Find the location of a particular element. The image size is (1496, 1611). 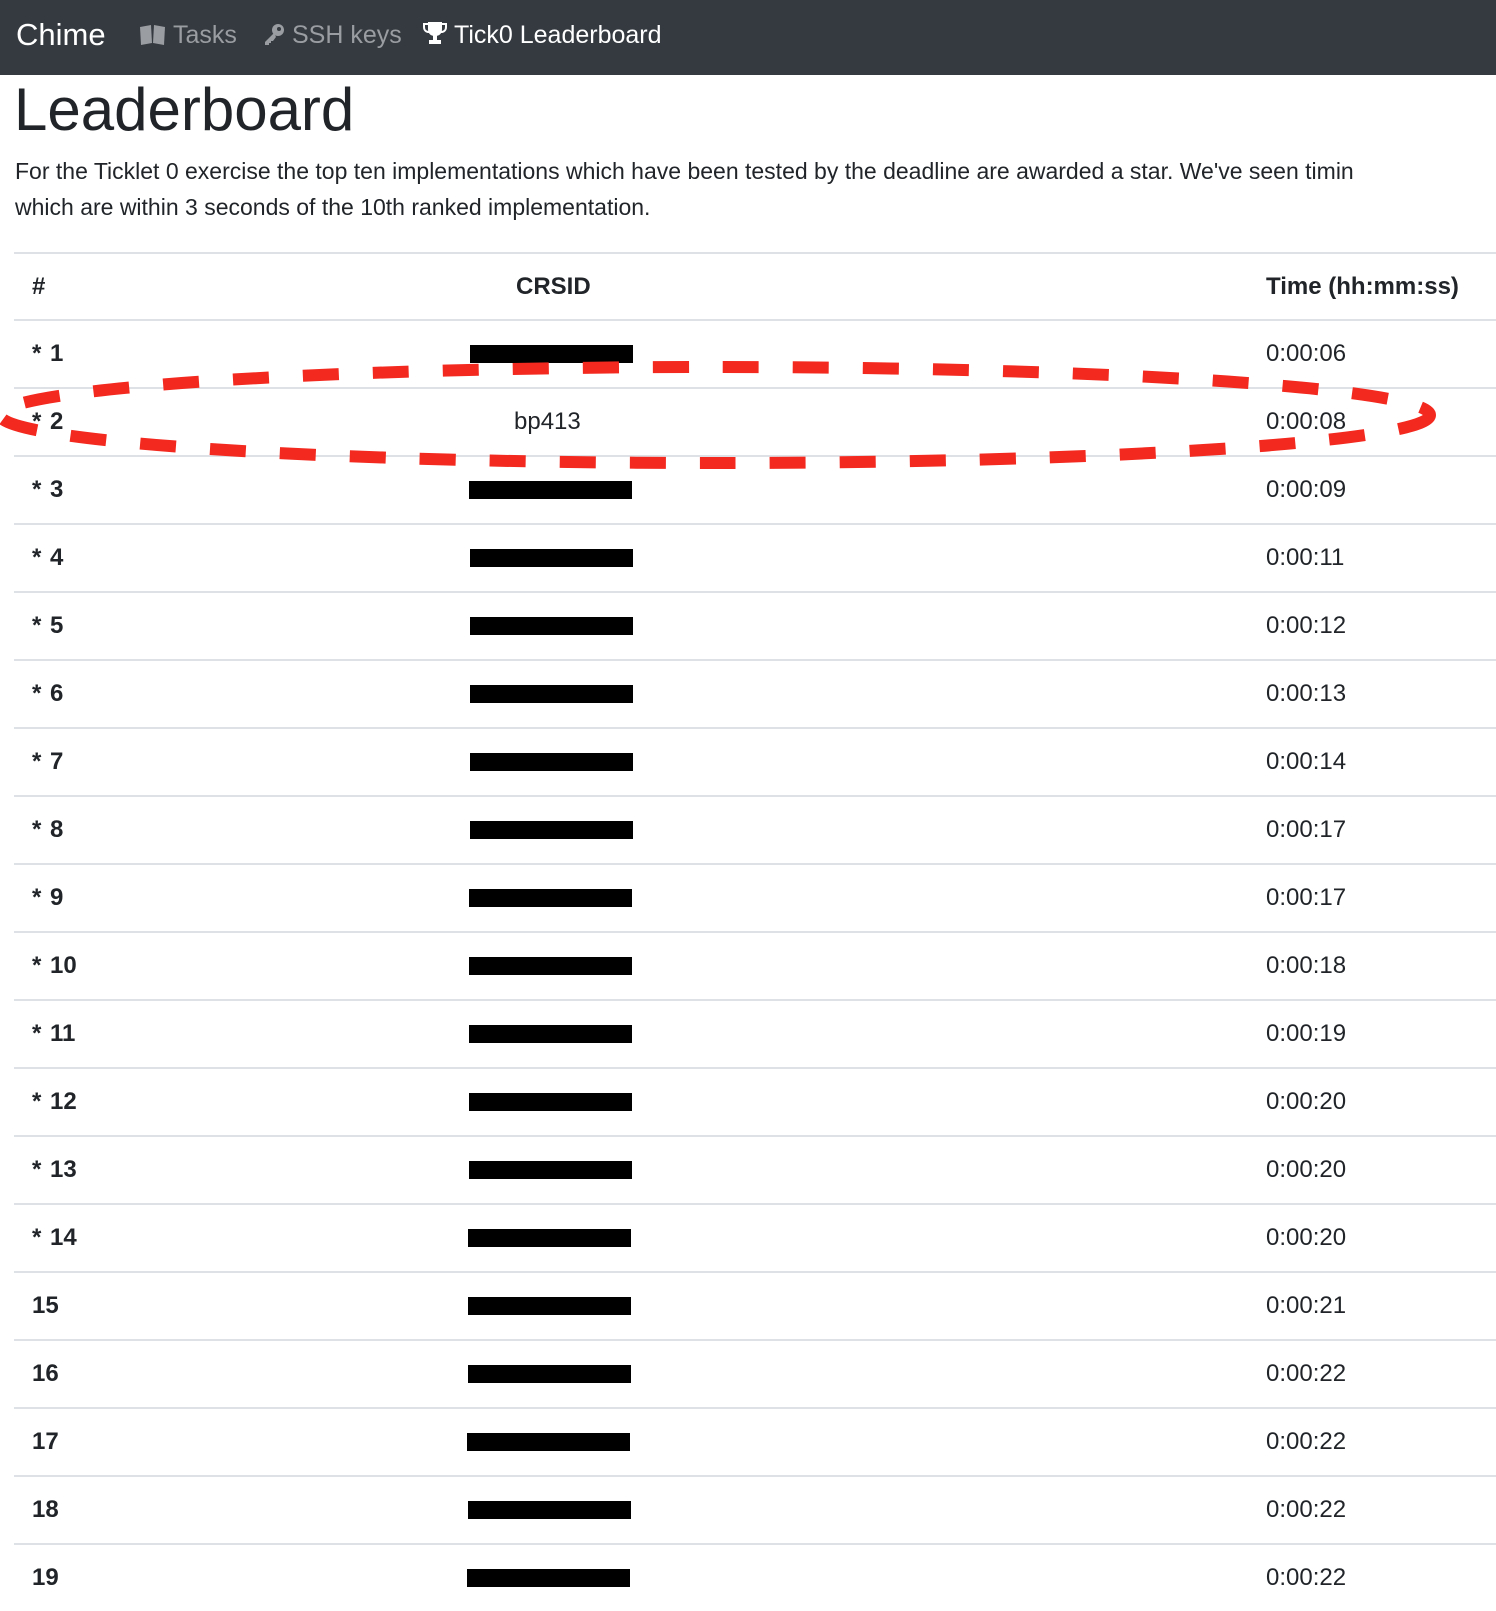

table-row: * 1 0:00:06 is located at coordinates (755, 353).